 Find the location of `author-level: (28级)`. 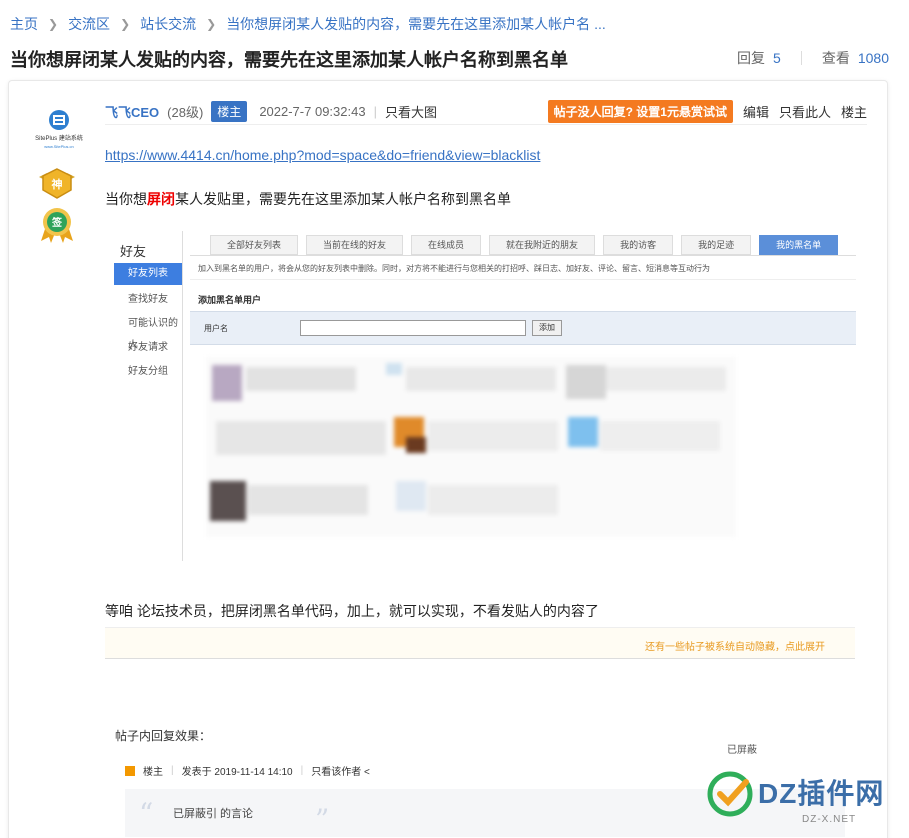

author-level: (28级) is located at coordinates (185, 112).